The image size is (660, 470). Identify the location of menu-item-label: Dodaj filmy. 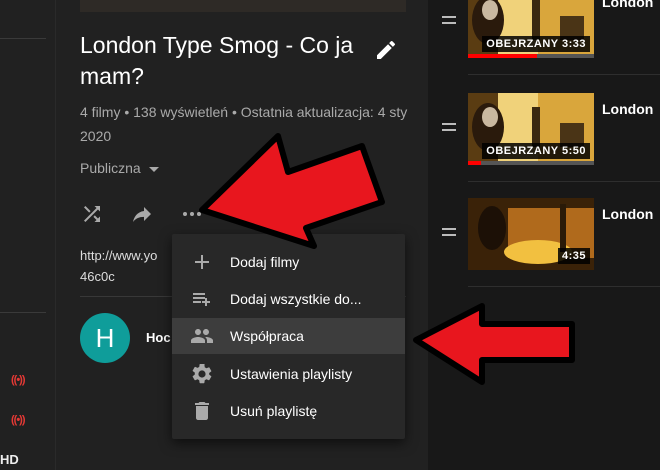
(265, 262).